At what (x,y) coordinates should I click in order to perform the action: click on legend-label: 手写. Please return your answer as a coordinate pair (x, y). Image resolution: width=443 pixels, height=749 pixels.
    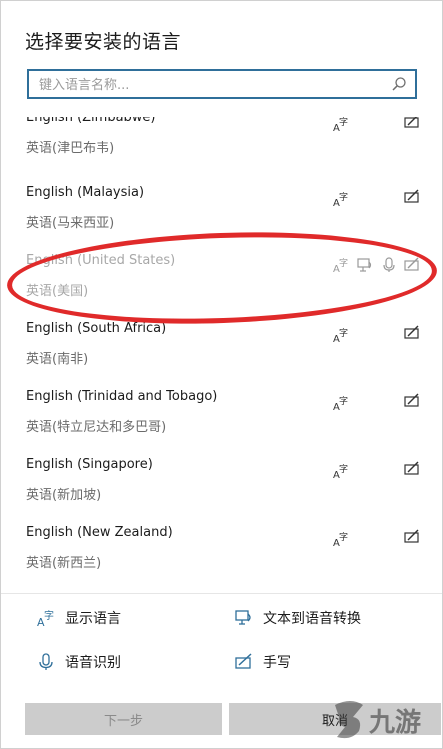
    Looking at the image, I should click on (277, 663).